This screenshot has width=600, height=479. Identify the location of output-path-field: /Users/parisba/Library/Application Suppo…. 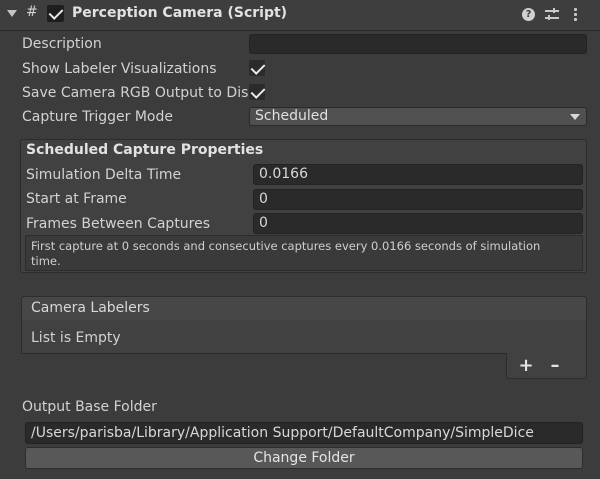
(304, 433).